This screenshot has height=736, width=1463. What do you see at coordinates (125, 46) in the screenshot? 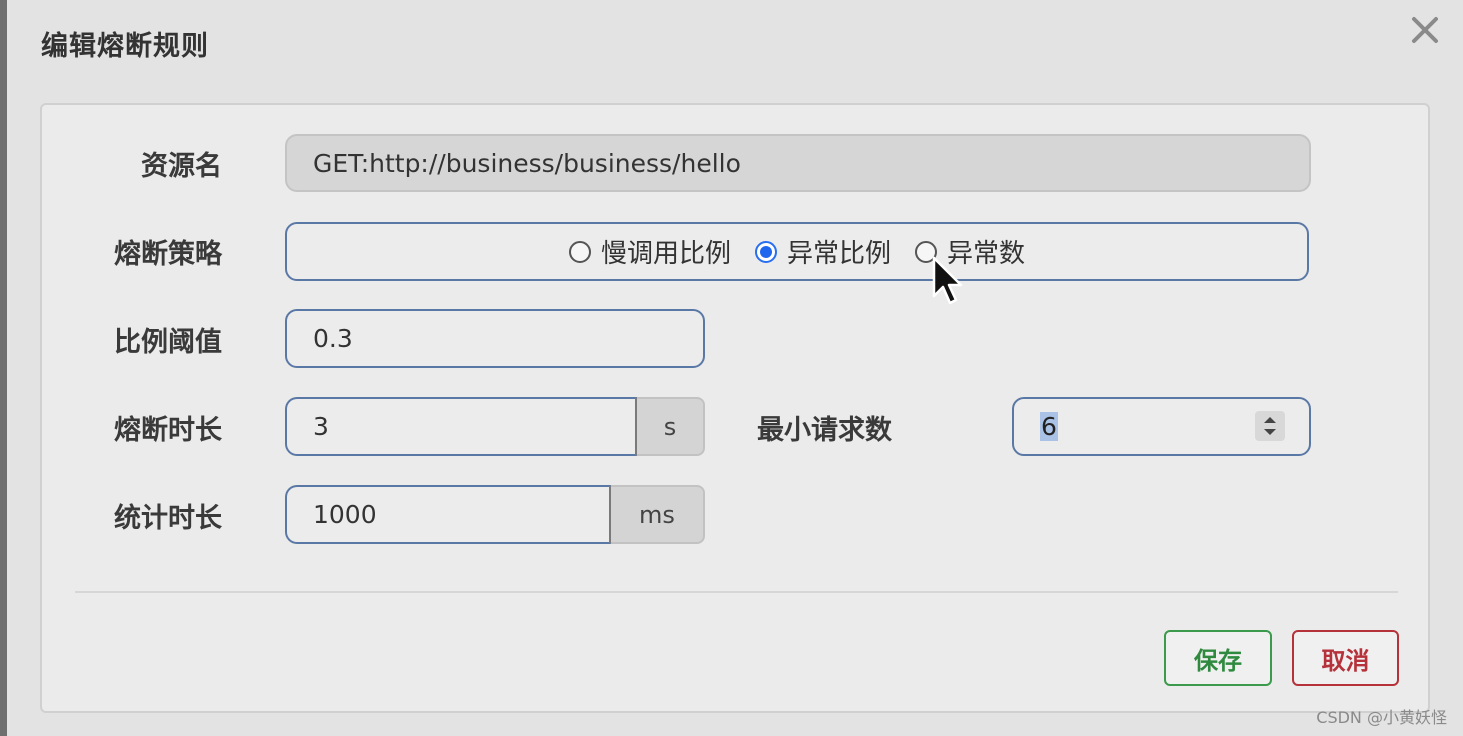
I see `dialog-title: 编辑熔断规则` at bounding box center [125, 46].